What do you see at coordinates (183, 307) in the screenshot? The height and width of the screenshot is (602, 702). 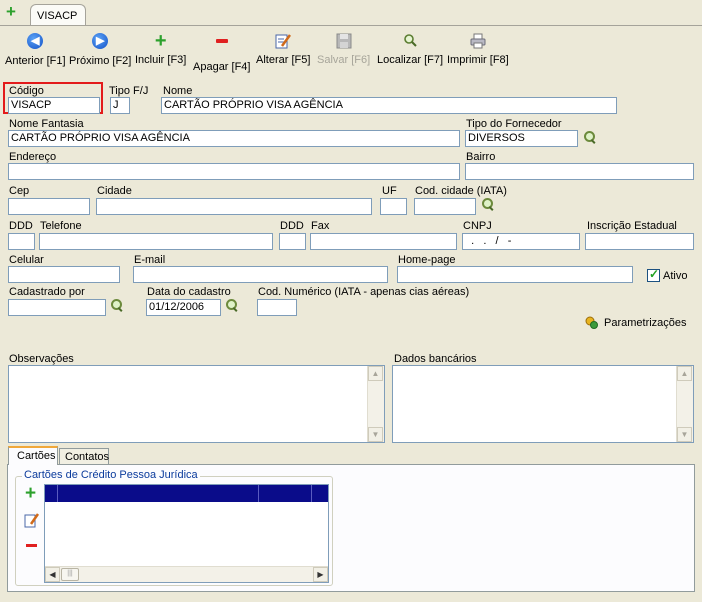 I see `data-cadastro-field: 01/12/2006` at bounding box center [183, 307].